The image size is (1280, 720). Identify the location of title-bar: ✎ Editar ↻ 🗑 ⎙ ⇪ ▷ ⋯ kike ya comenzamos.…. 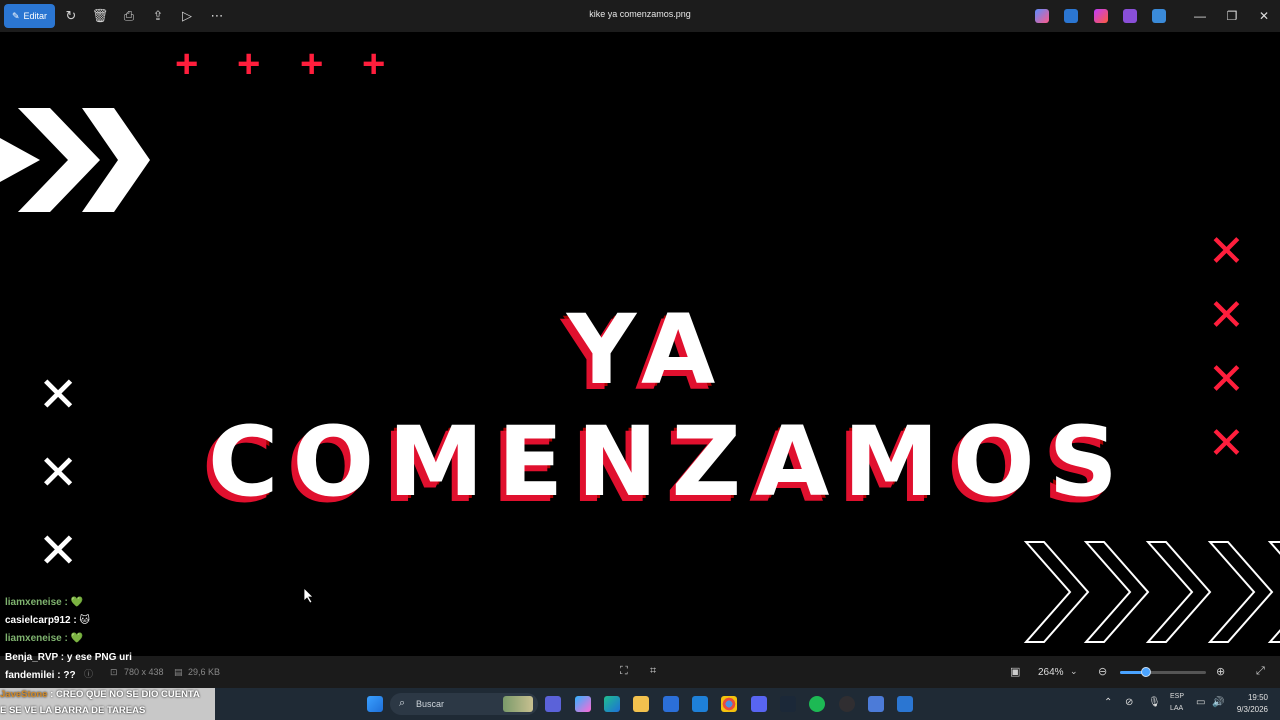
(640, 16).